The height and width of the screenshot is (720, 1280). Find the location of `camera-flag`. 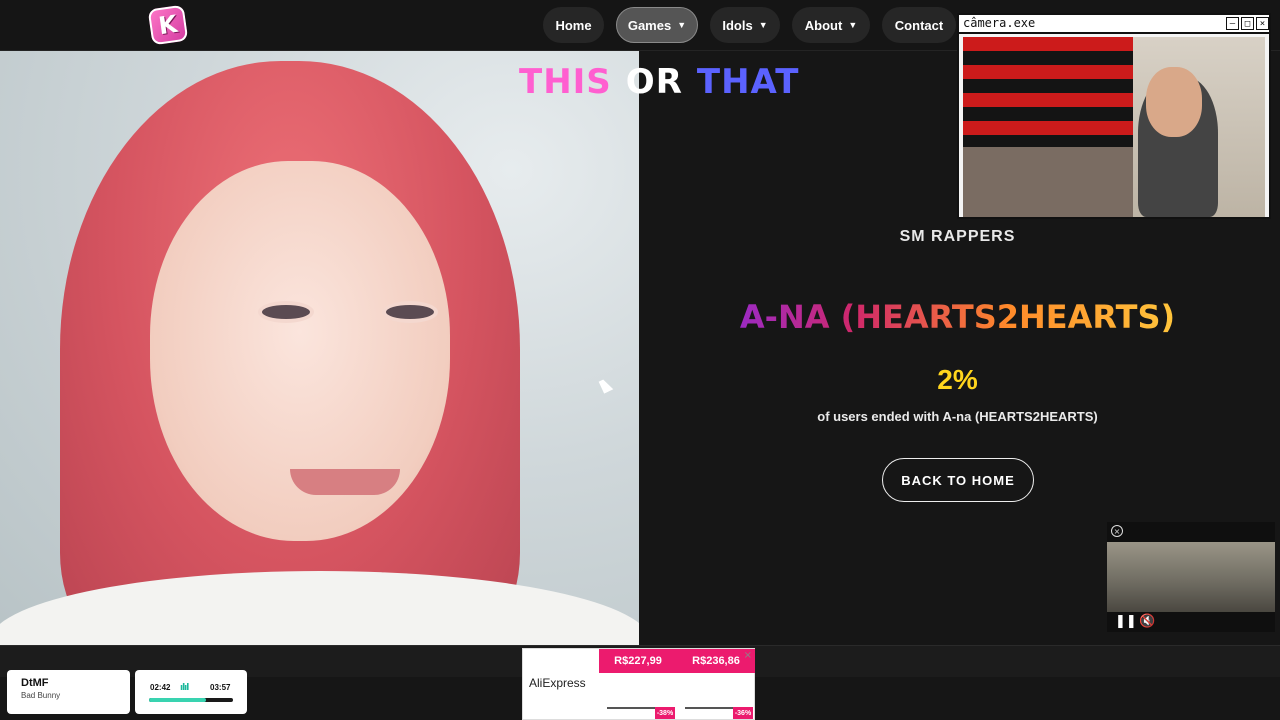

camera-flag is located at coordinates (1048, 92).